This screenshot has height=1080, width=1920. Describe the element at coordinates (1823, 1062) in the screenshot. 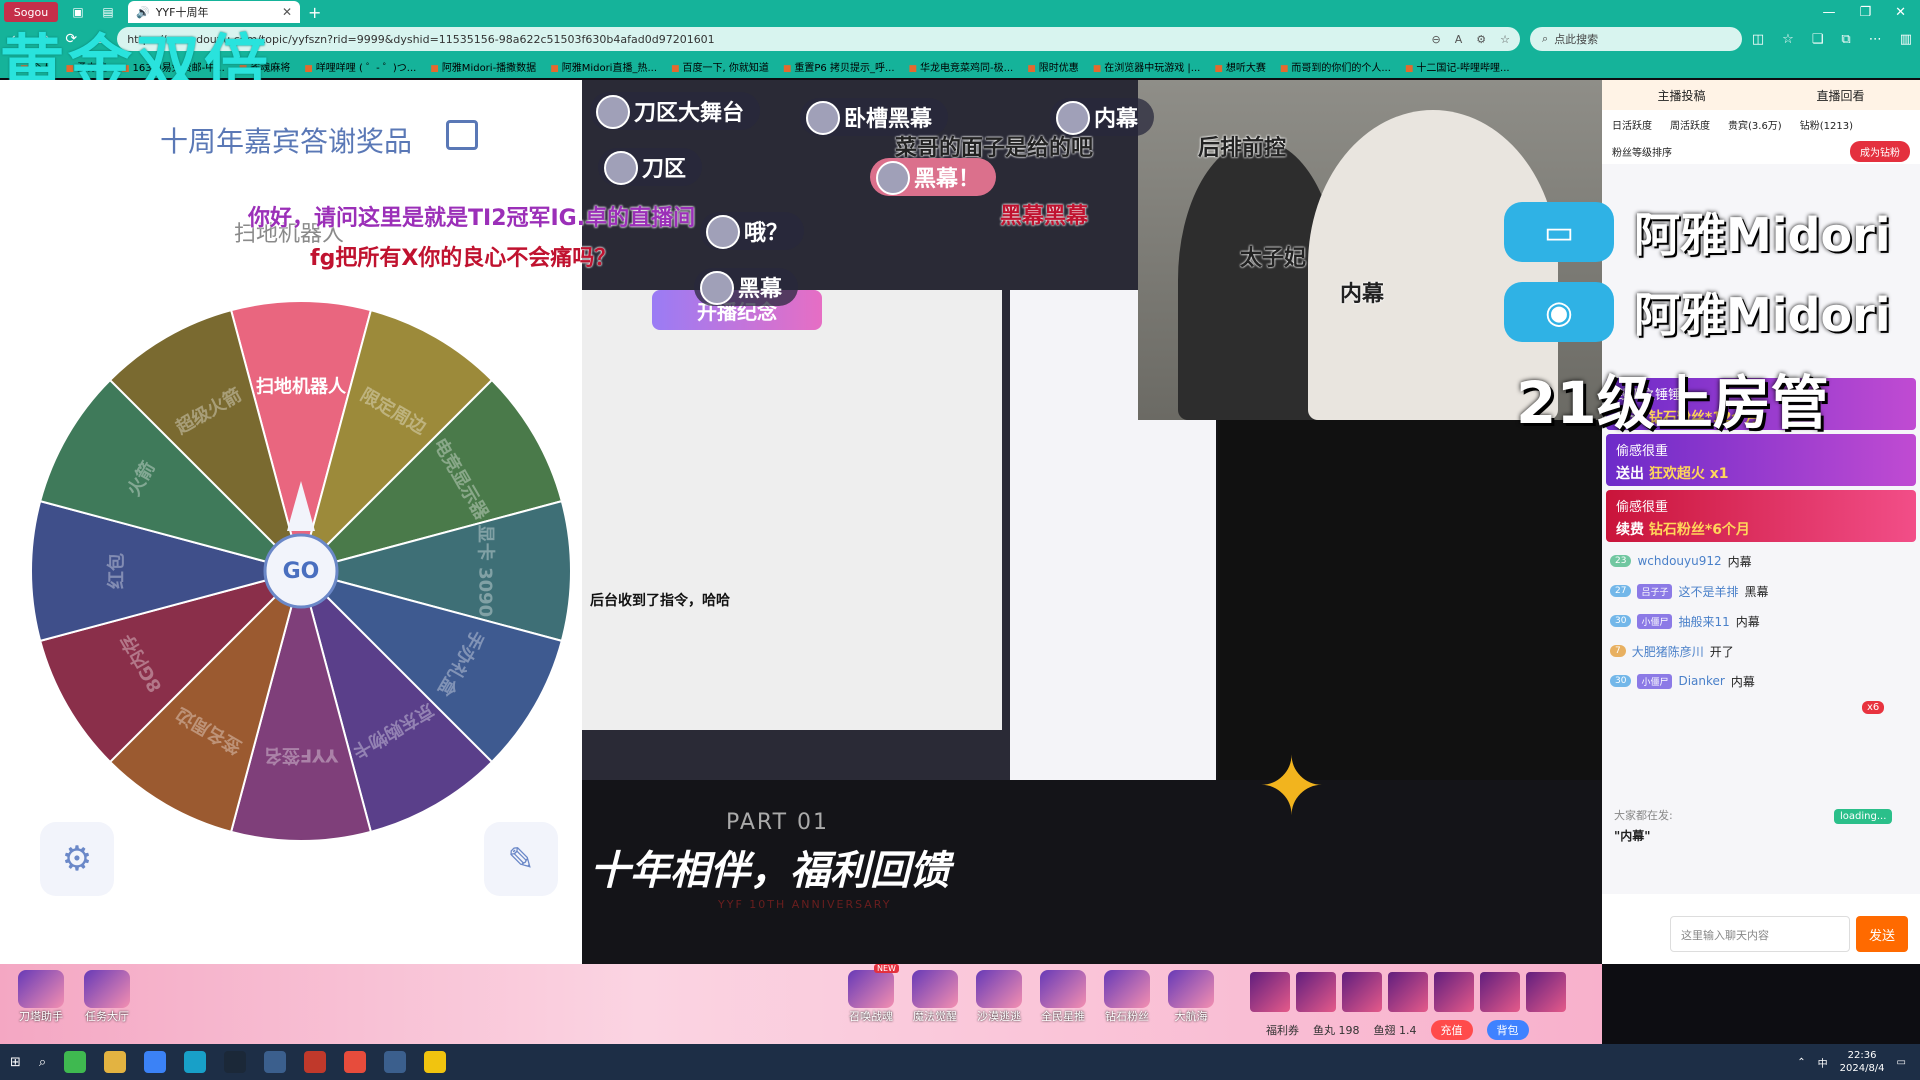

I see `input-language: 中` at that location.